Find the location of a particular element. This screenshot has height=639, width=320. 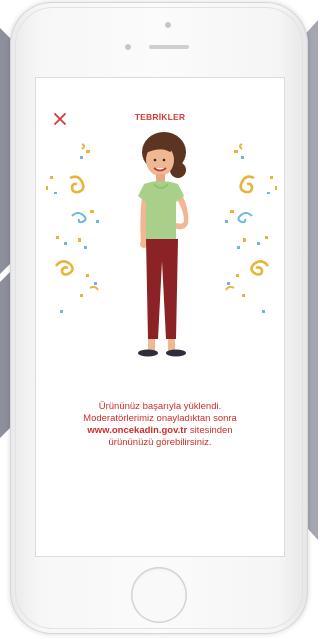

message-line-4: ürününüzü görebilirsiniz. is located at coordinates (160, 442).